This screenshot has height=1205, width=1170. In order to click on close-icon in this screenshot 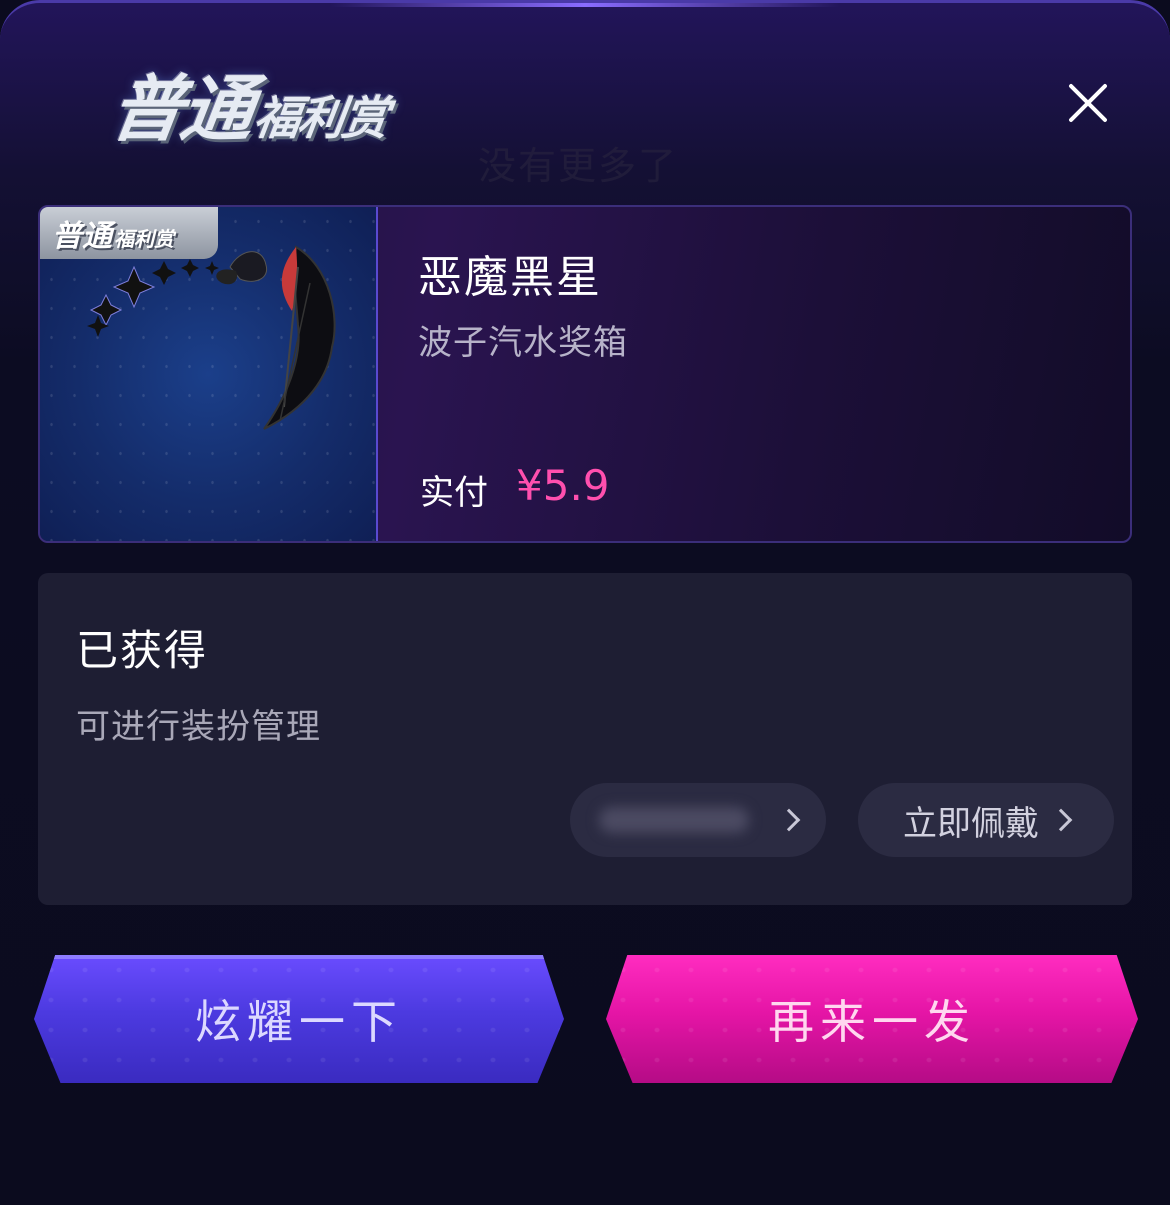, I will do `click(1088, 103)`.